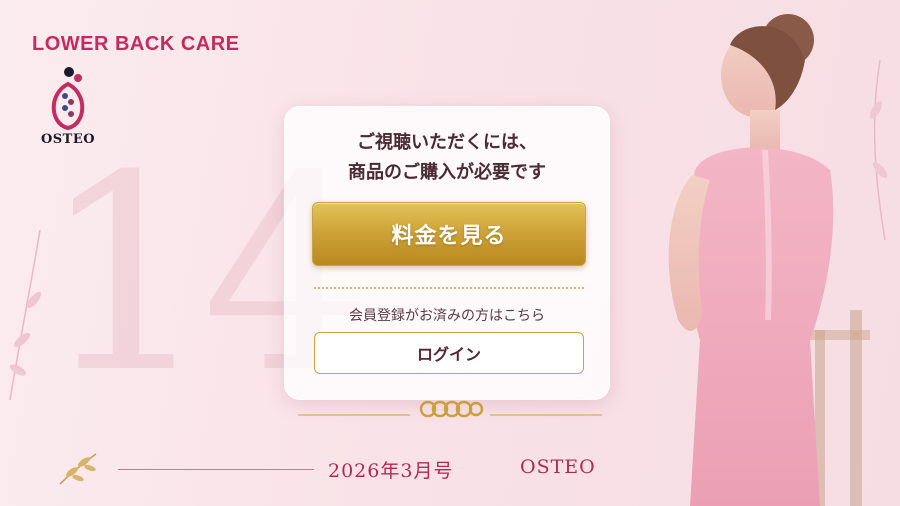  Describe the element at coordinates (449, 288) in the screenshot. I see `dotted-divider` at that location.